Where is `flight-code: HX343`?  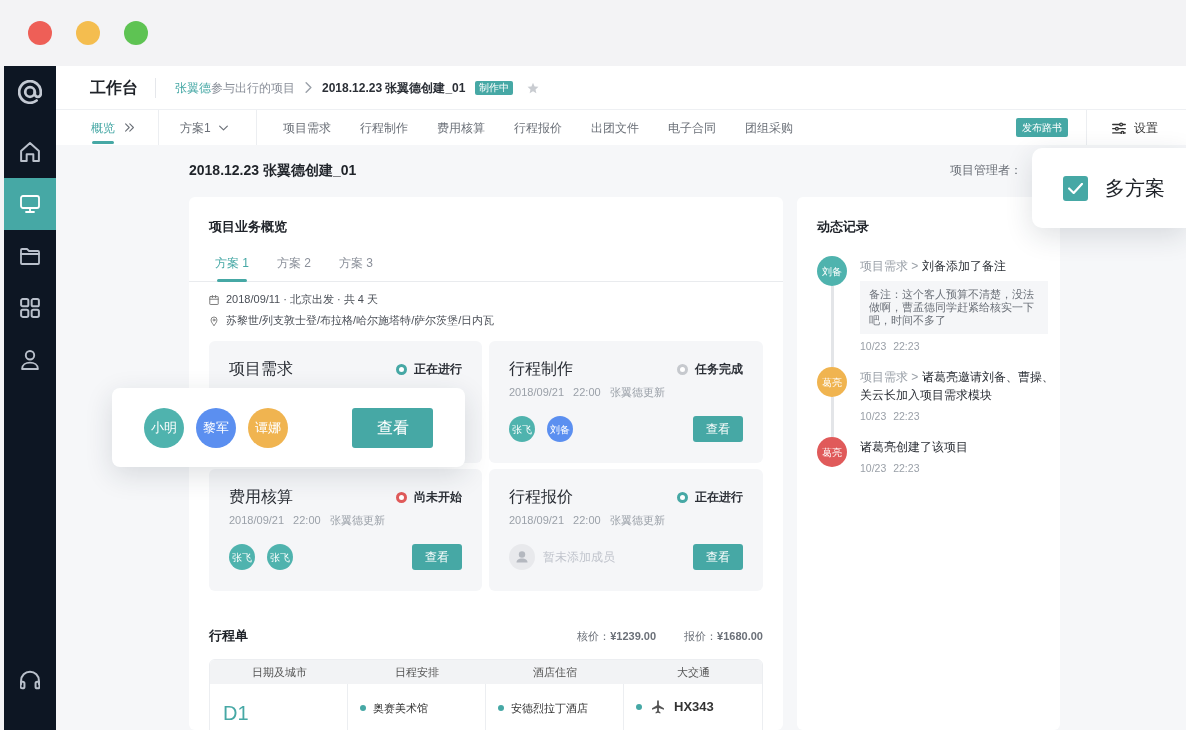
flight-code: HX343 is located at coordinates (694, 707).